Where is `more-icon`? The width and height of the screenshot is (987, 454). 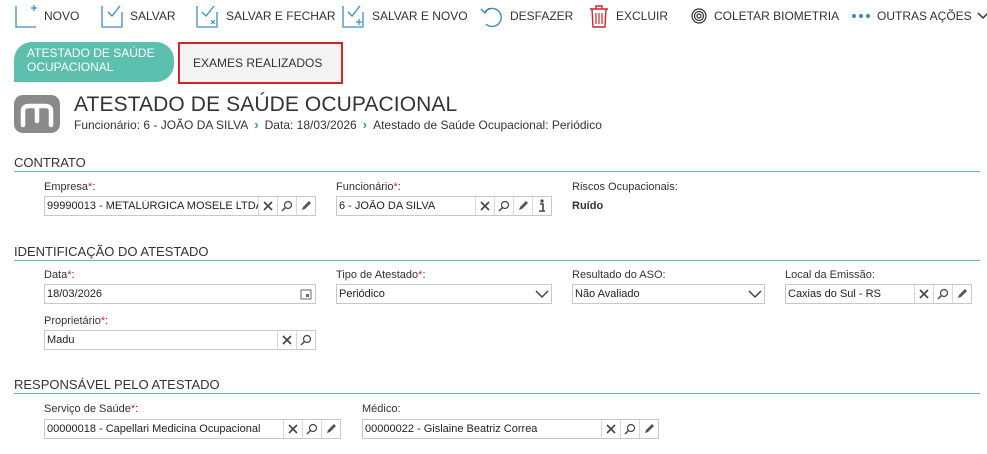
more-icon is located at coordinates (861, 16).